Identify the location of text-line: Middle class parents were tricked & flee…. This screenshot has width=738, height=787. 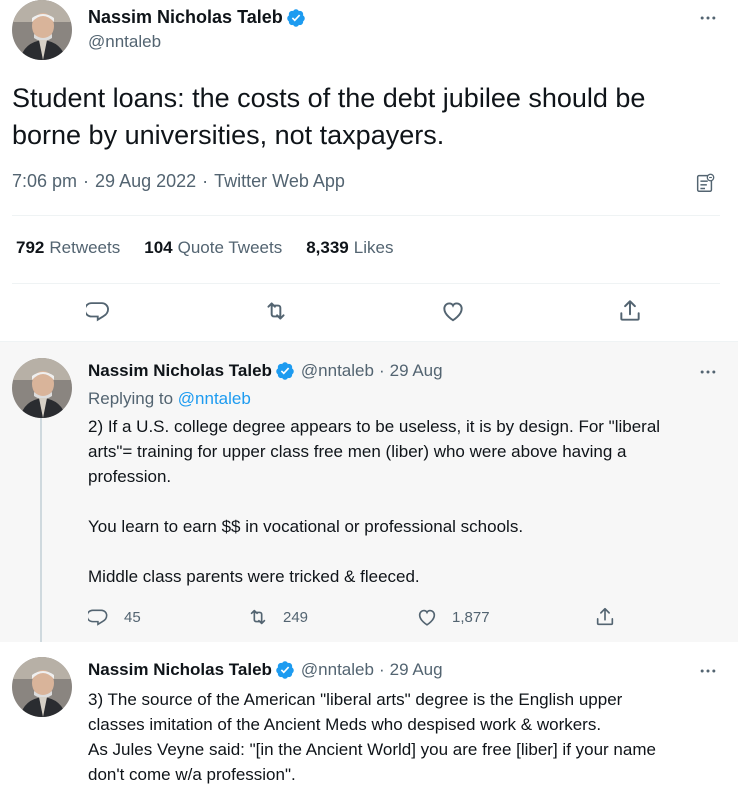
(254, 576).